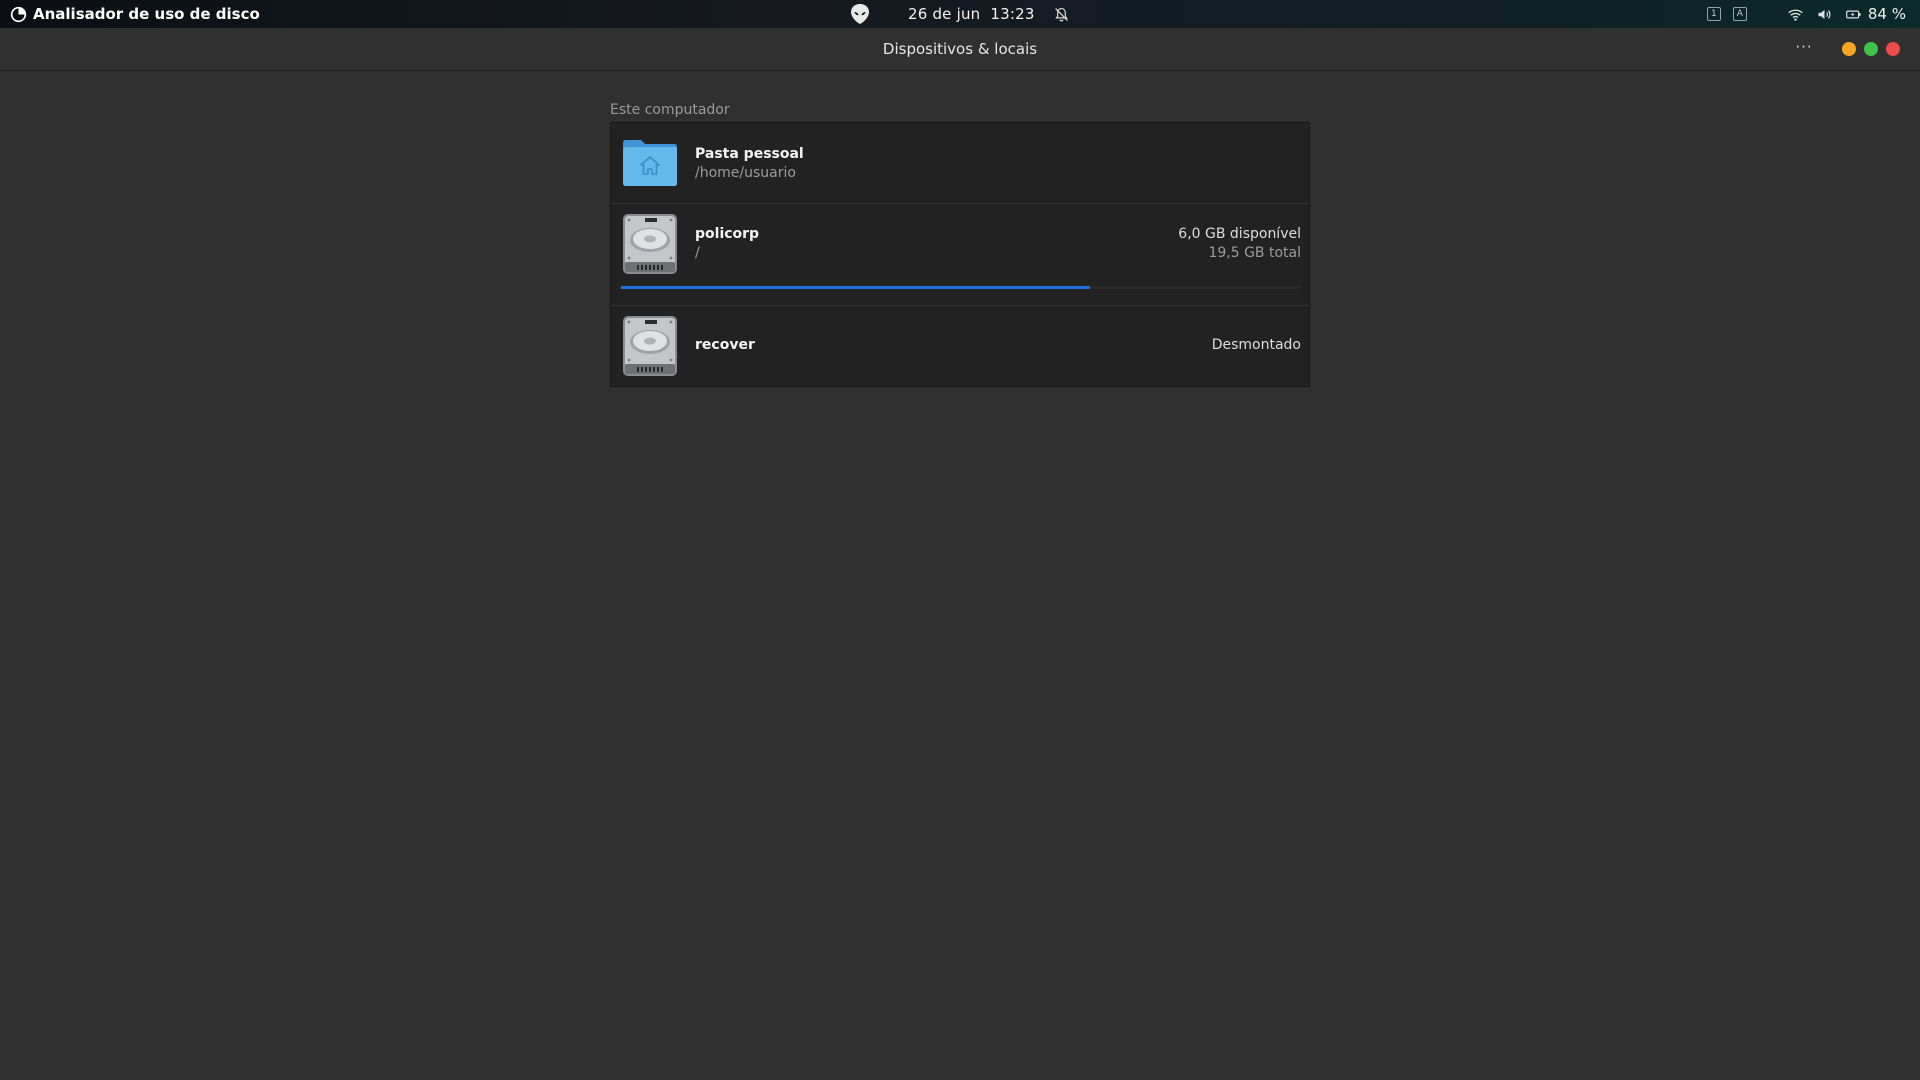 The height and width of the screenshot is (1080, 1920). Describe the element at coordinates (1012, 14) in the screenshot. I see `time-text: 13:23` at that location.